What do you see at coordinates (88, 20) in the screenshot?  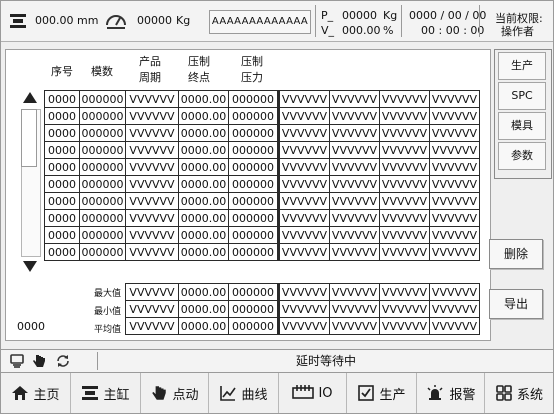 I see `position-unit: mm` at bounding box center [88, 20].